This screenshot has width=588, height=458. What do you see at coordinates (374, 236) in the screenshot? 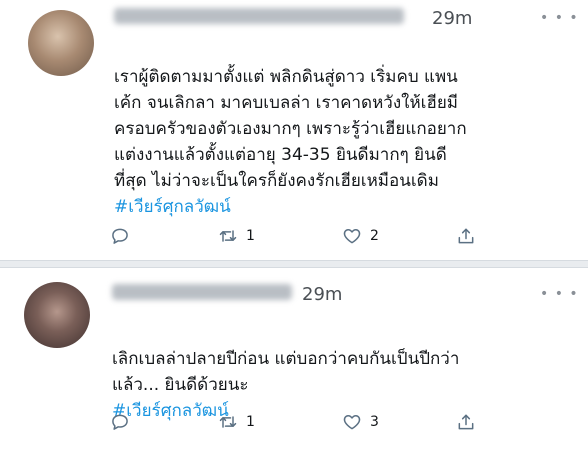
I see `like-count: 2` at bounding box center [374, 236].